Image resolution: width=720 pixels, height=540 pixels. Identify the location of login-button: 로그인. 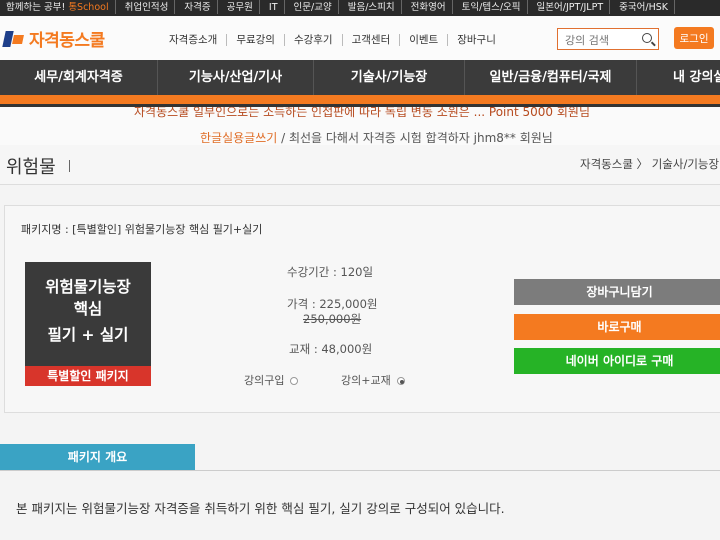
(694, 38).